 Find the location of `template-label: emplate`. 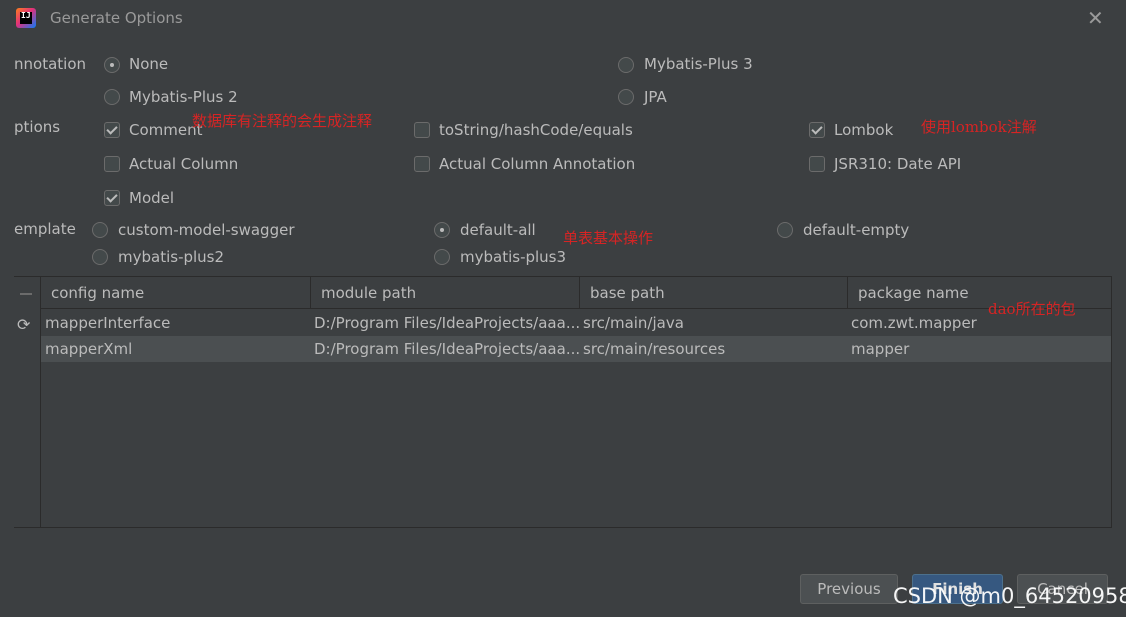

template-label: emplate is located at coordinates (45, 229).